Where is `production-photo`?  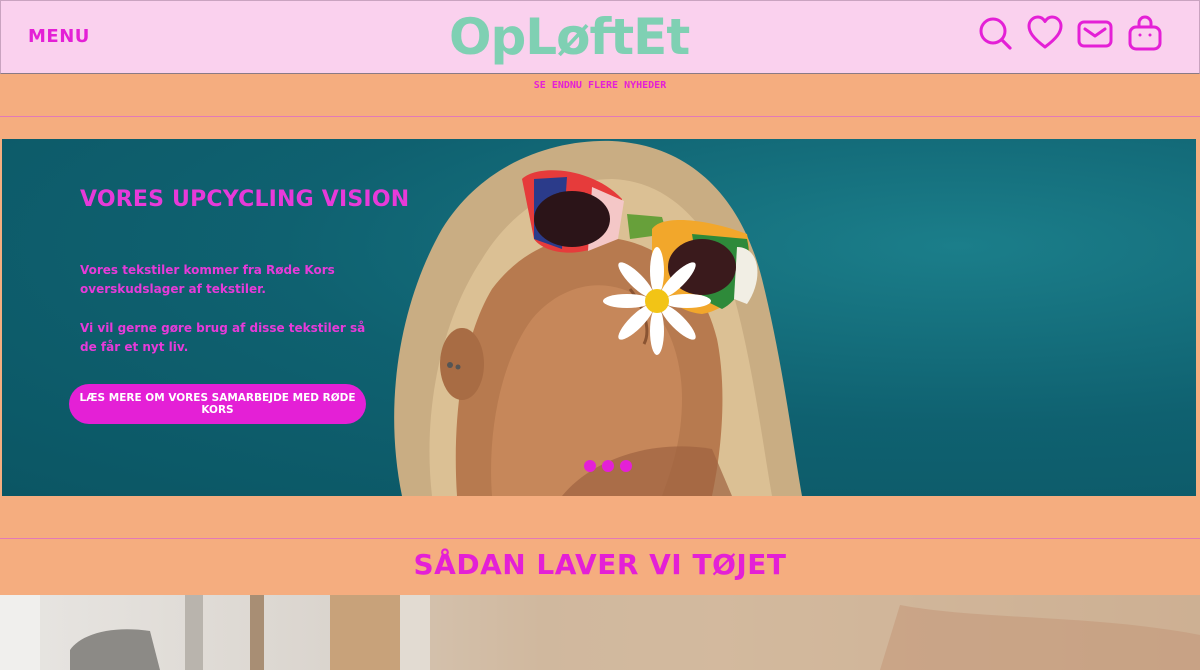
production-photo is located at coordinates (600, 632).